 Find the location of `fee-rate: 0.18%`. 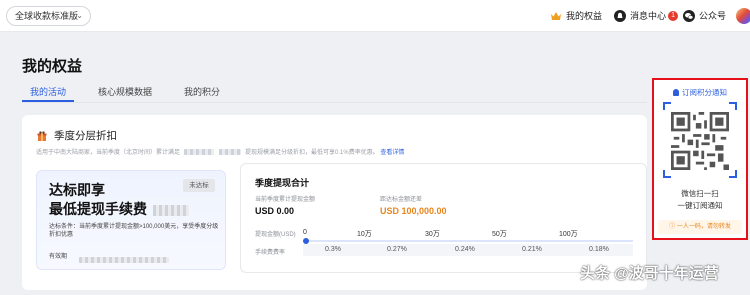

fee-rate: 0.18% is located at coordinates (599, 249).